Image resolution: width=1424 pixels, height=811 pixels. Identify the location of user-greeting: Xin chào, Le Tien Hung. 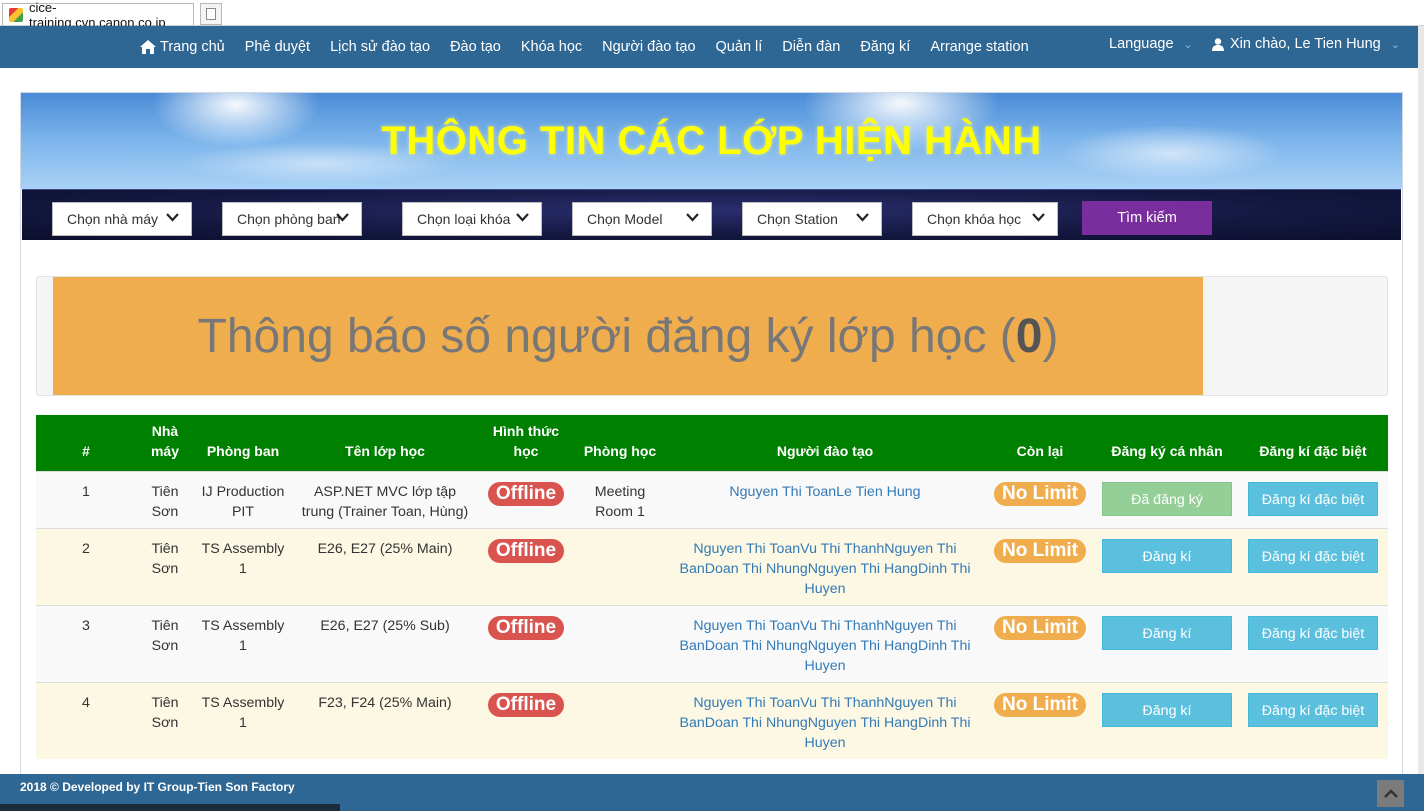
(1305, 44).